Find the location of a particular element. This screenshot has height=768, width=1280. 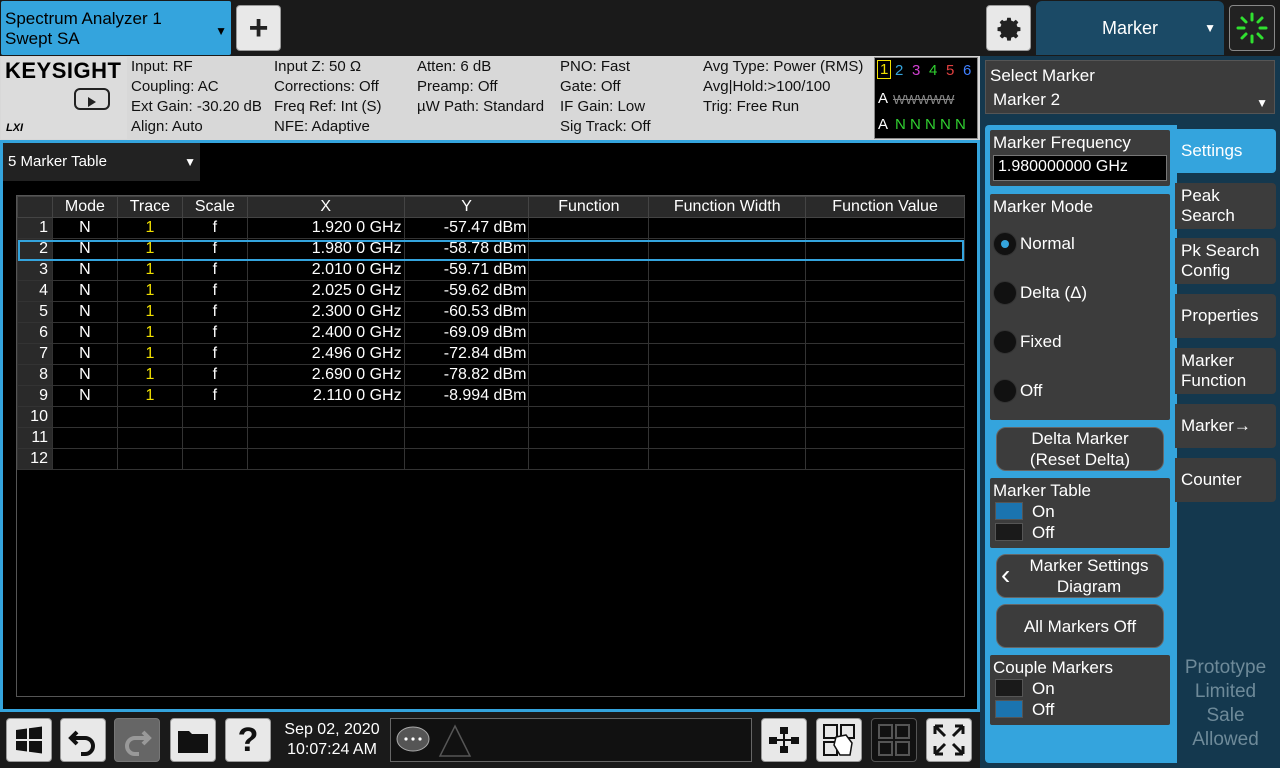

touch-on-off-button is located at coordinates (839, 740).